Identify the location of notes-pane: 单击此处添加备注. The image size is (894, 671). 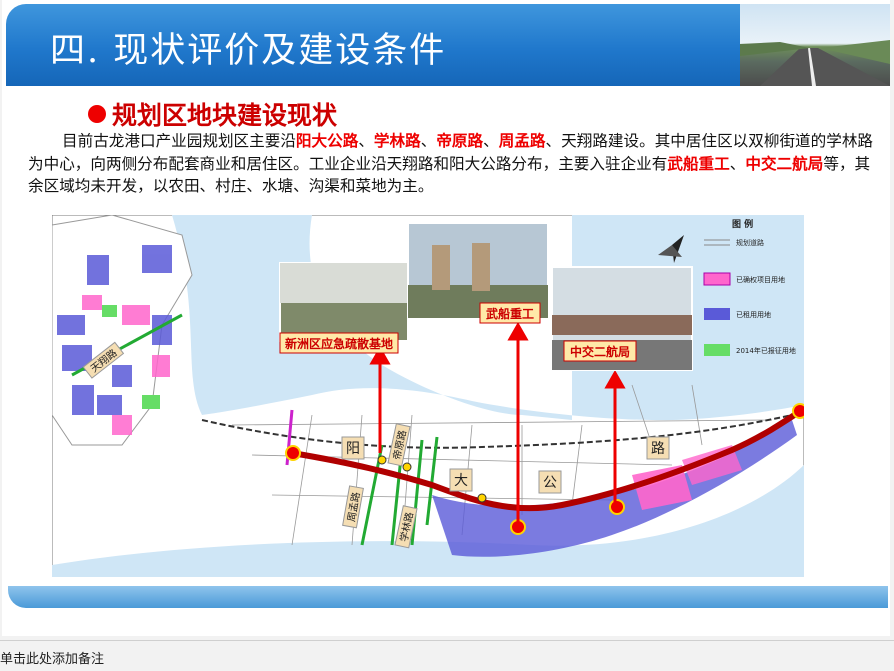
(447, 655).